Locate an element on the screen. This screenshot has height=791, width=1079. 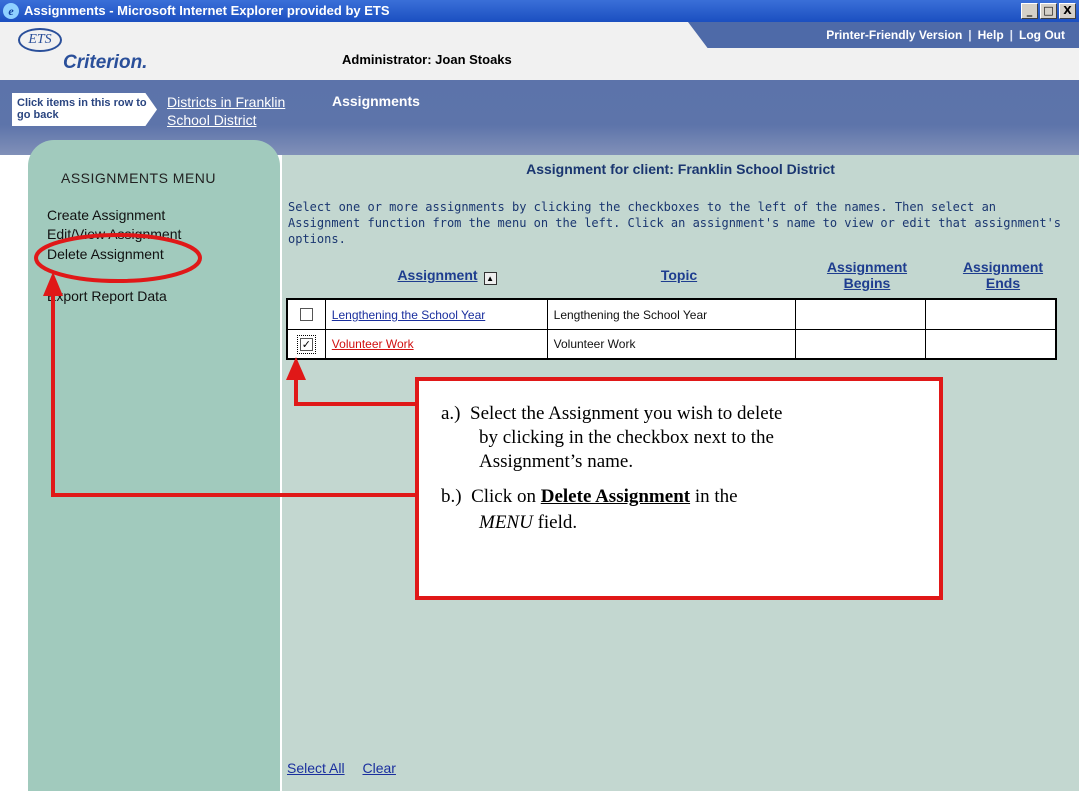
topic-cell: Volunteer Work is located at coordinates (671, 344).